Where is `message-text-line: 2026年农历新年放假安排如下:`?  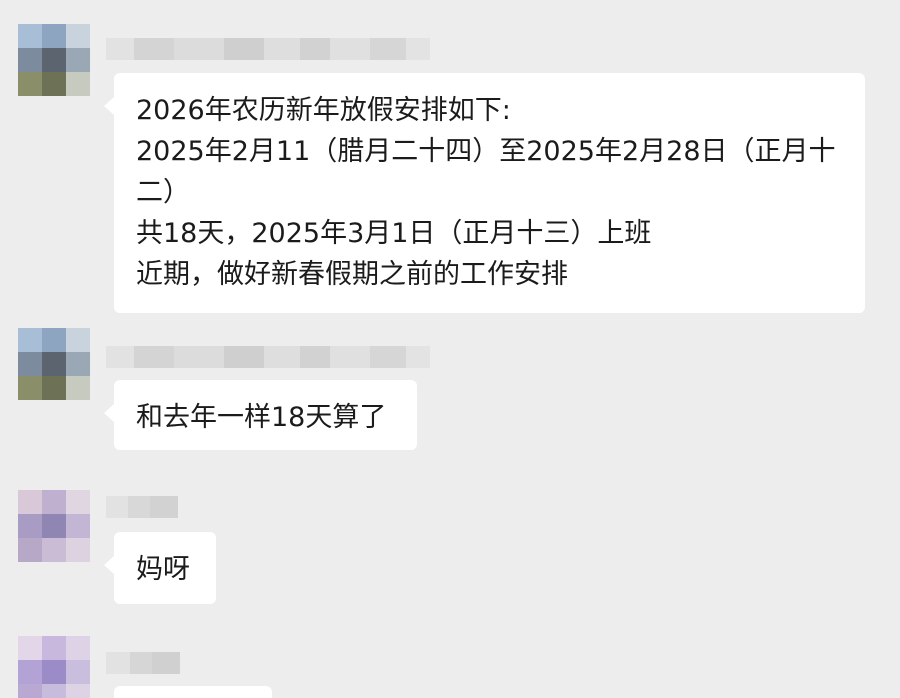 message-text-line: 2026年农历新年放假安排如下: is located at coordinates (323, 110).